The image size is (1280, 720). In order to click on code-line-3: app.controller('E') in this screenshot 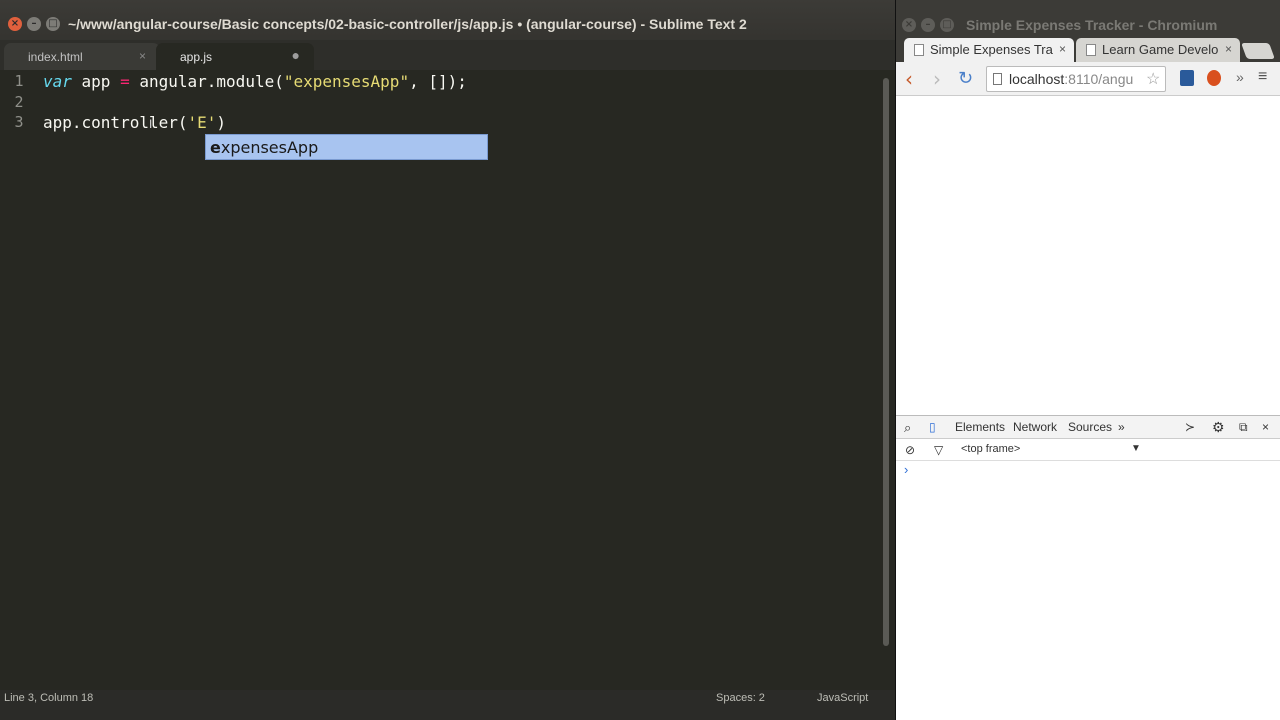, I will do `click(134, 122)`.